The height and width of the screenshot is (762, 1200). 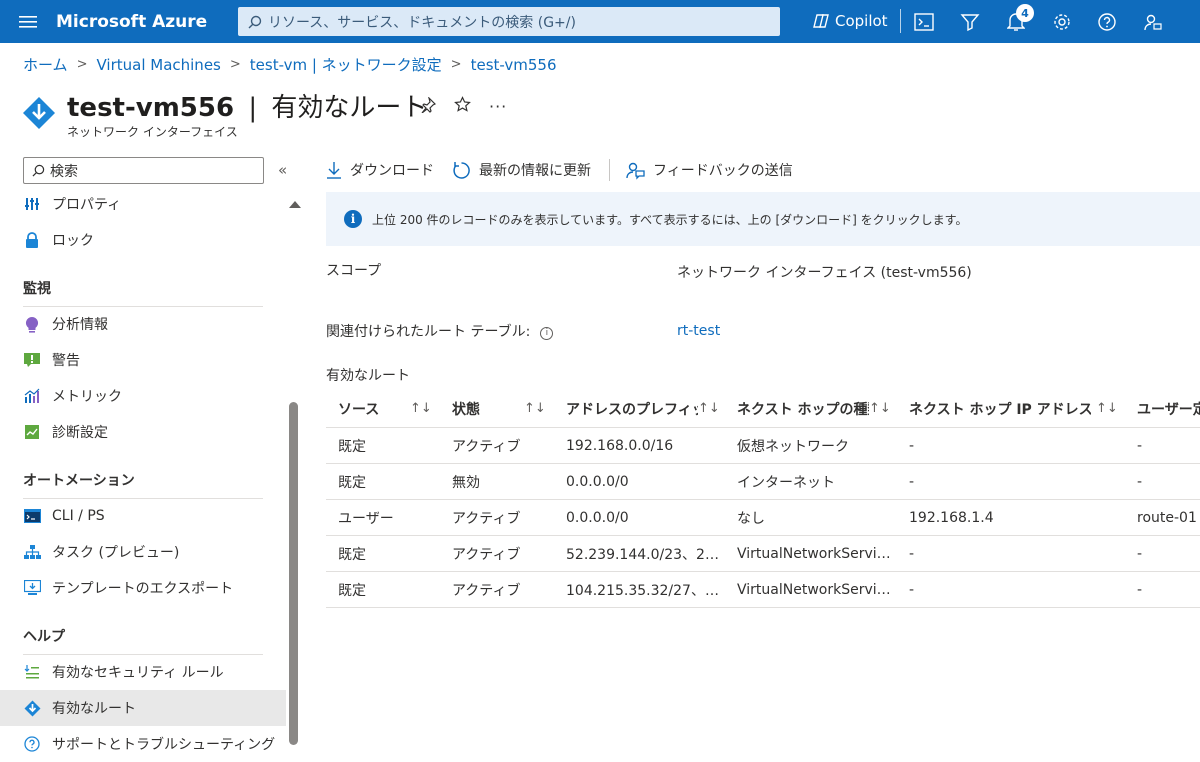 I want to click on sidebar-item-lock: ロック, so click(x=143, y=240).